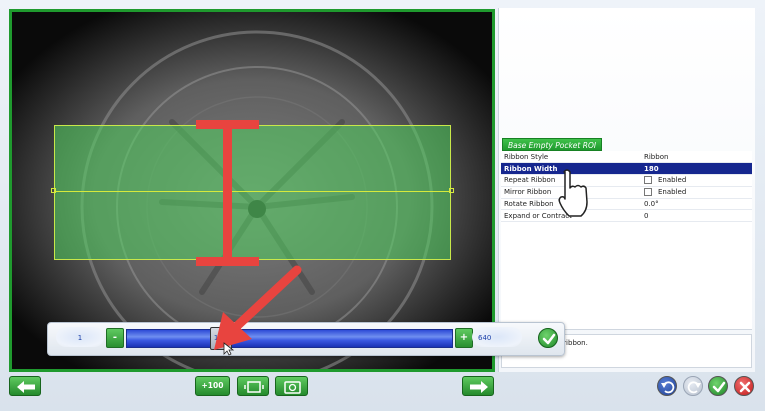  I want to click on property-row: Mirror Ribbon Enabled, so click(626, 192).